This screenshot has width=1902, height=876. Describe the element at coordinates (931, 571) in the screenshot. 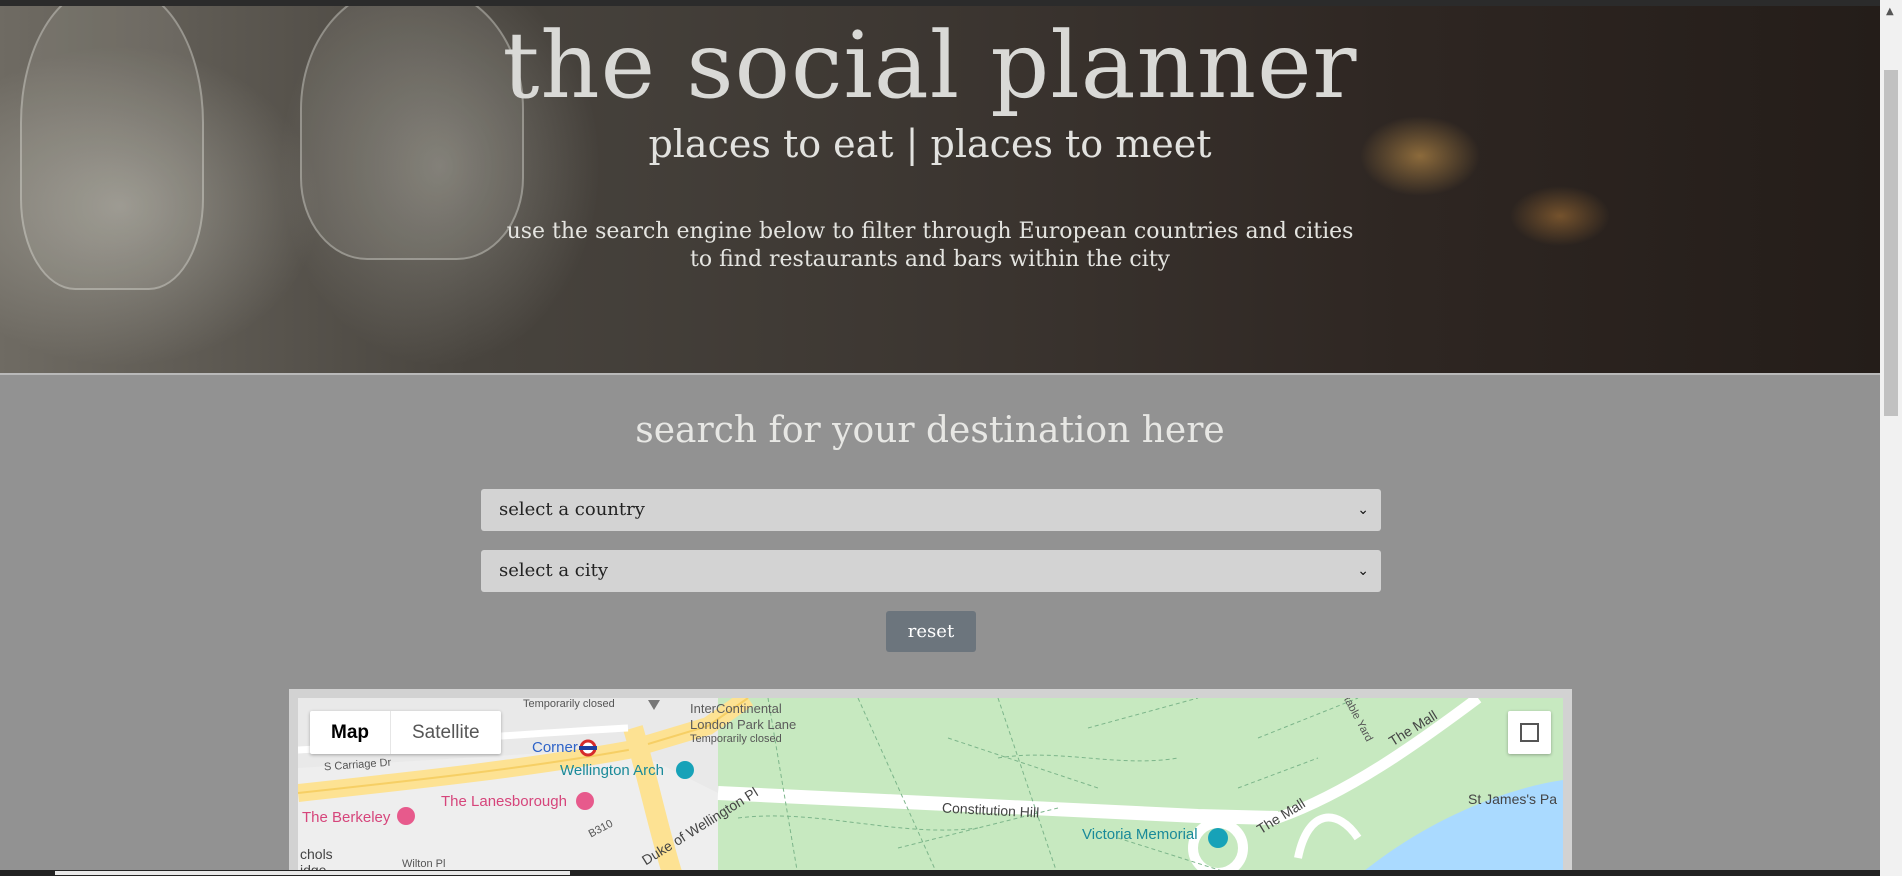

I see `city-select: select a city ⌄` at that location.